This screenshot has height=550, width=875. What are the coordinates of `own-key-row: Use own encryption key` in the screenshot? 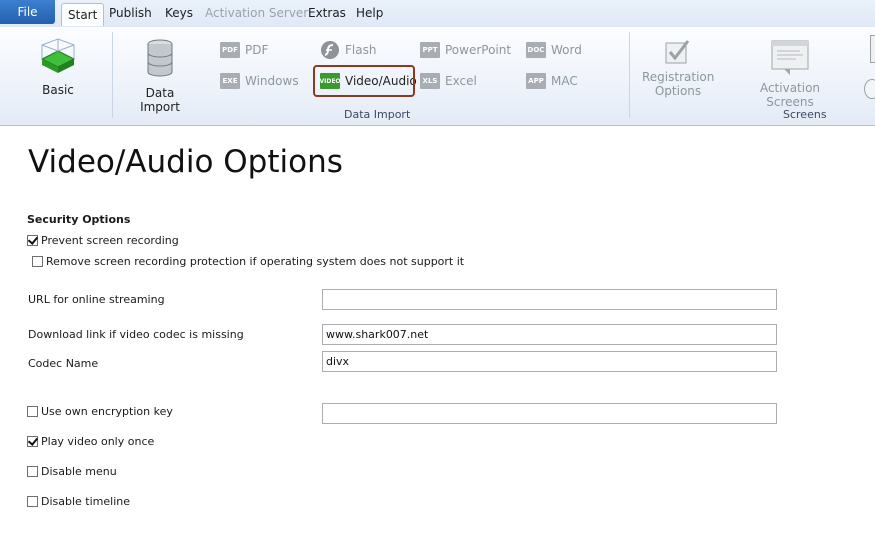 It's located at (100, 411).